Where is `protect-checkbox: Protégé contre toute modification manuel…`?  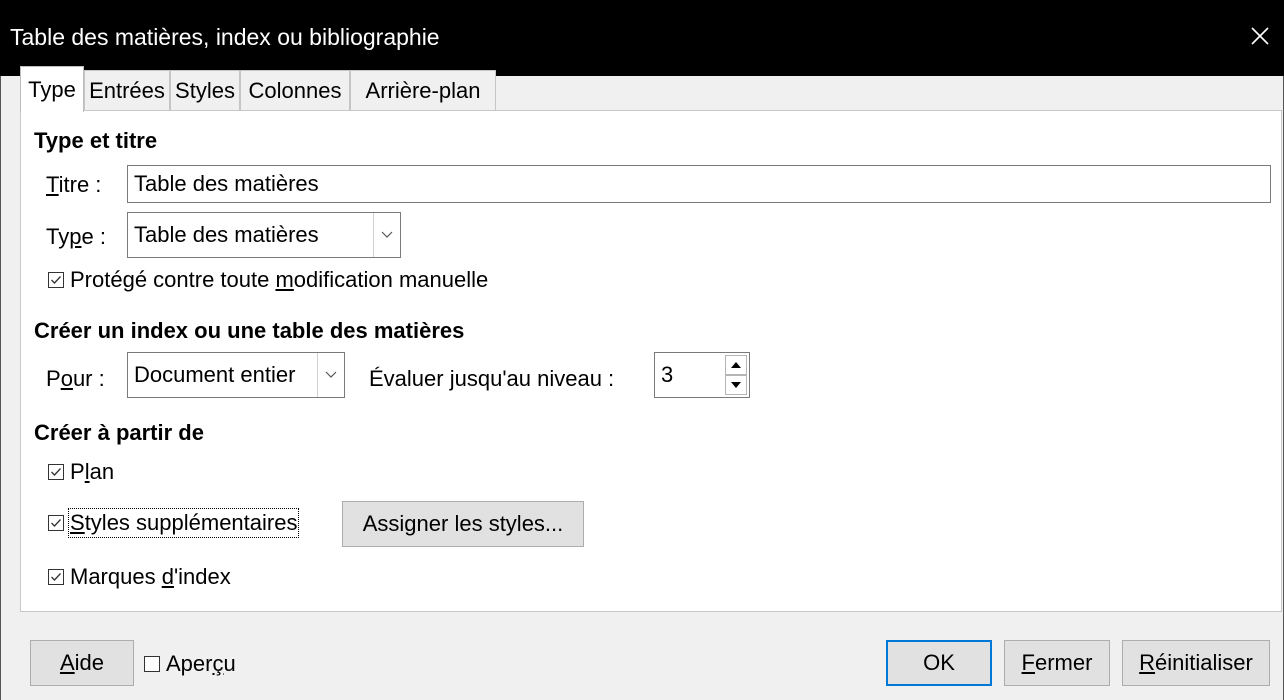
protect-checkbox: Protégé contre toute modification manuel… is located at coordinates (267, 280).